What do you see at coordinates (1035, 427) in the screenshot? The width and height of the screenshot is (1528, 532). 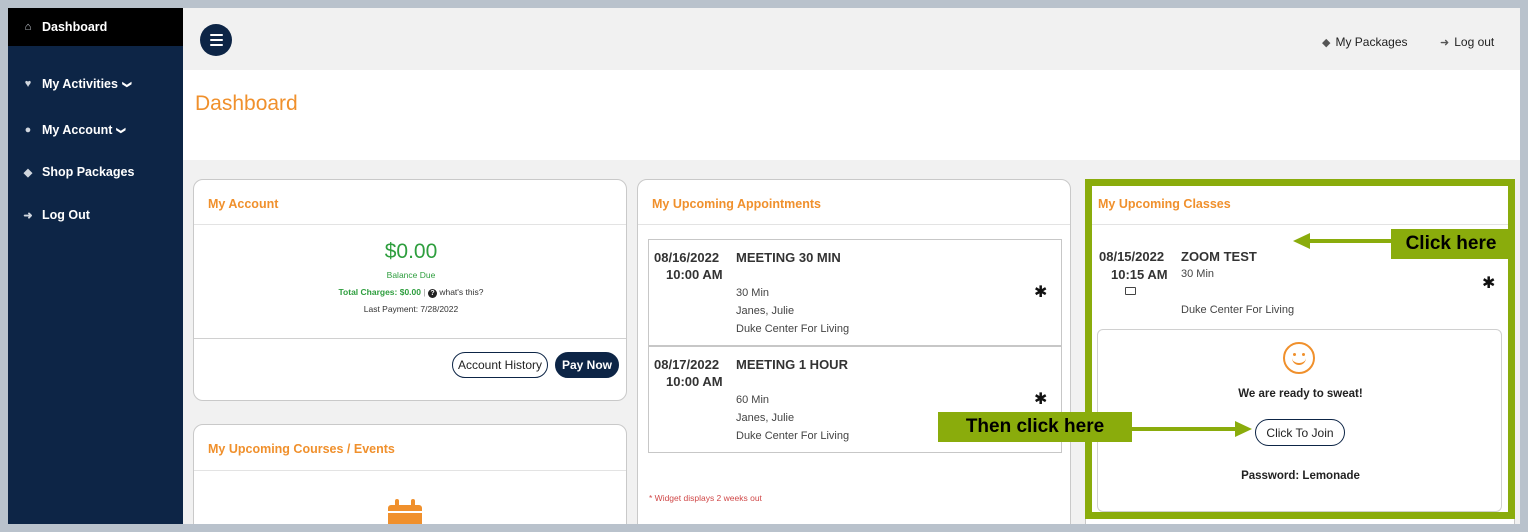 I see `then-click-here-label: Then click here` at bounding box center [1035, 427].